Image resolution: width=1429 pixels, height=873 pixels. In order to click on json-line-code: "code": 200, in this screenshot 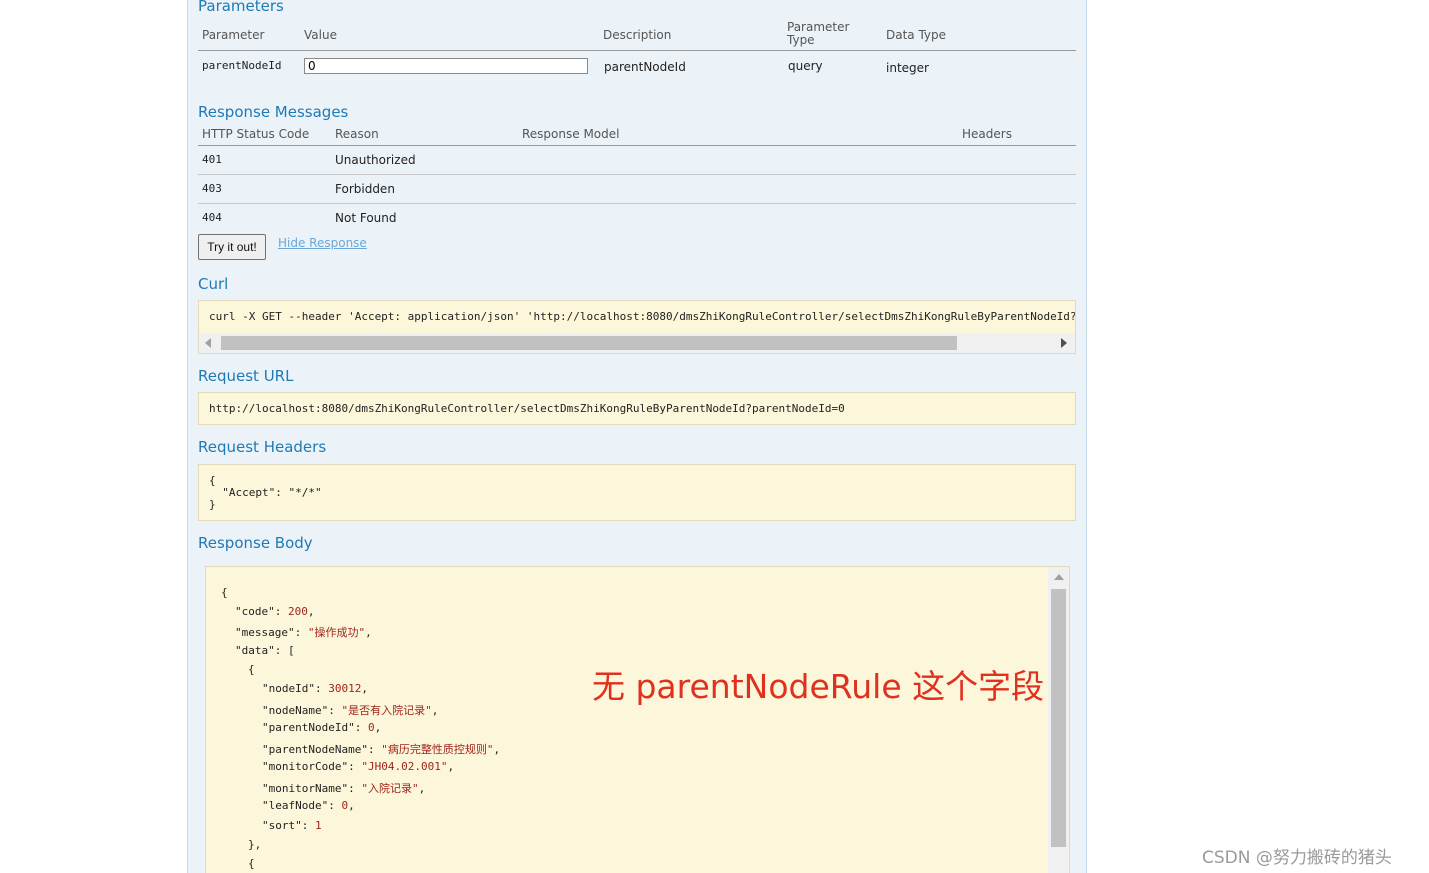, I will do `click(275, 611)`.